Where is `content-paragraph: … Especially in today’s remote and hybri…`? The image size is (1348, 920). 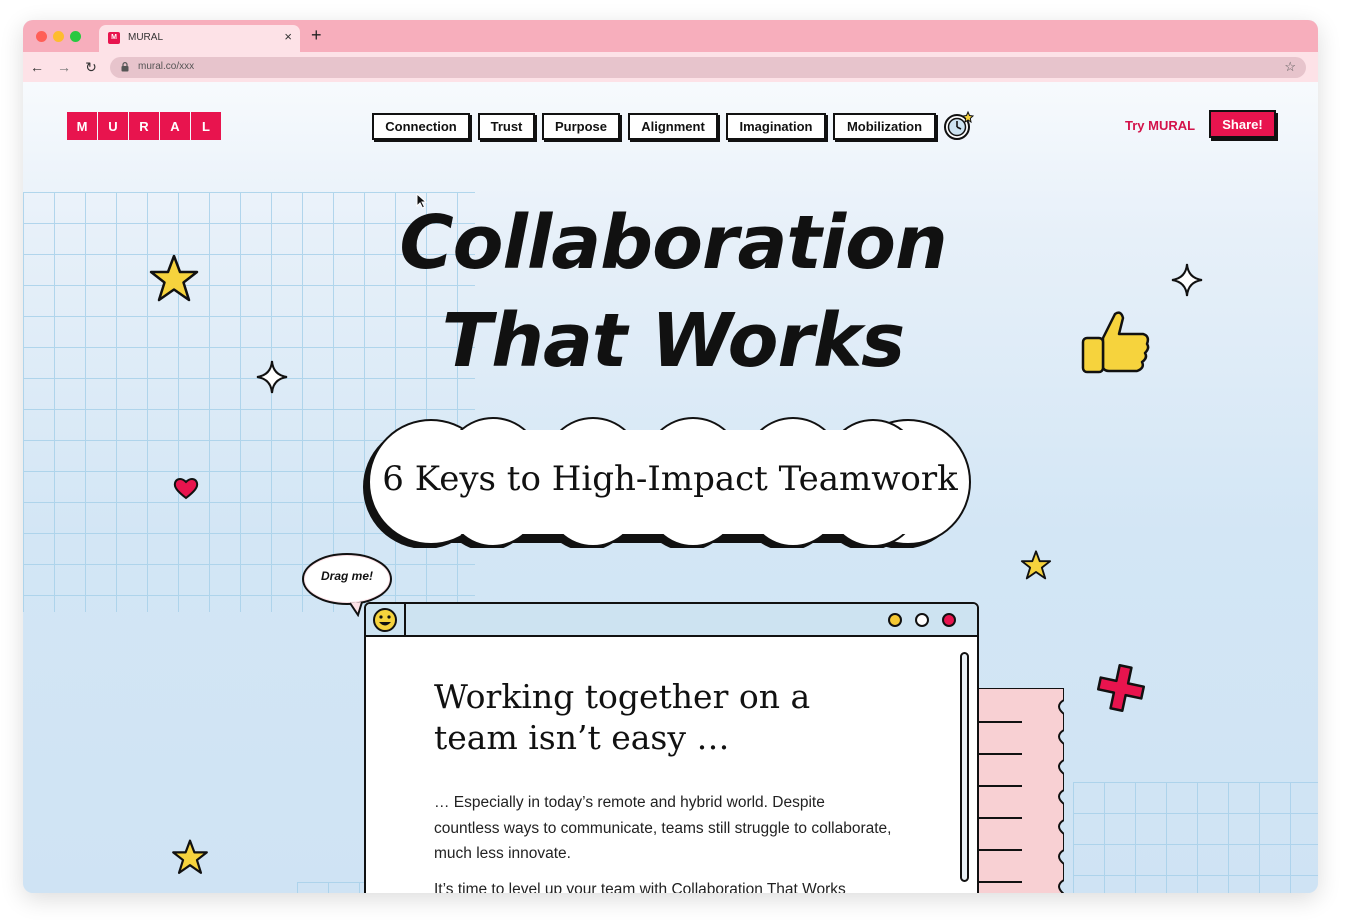 content-paragraph: … Especially in today’s remote and hybri… is located at coordinates (663, 828).